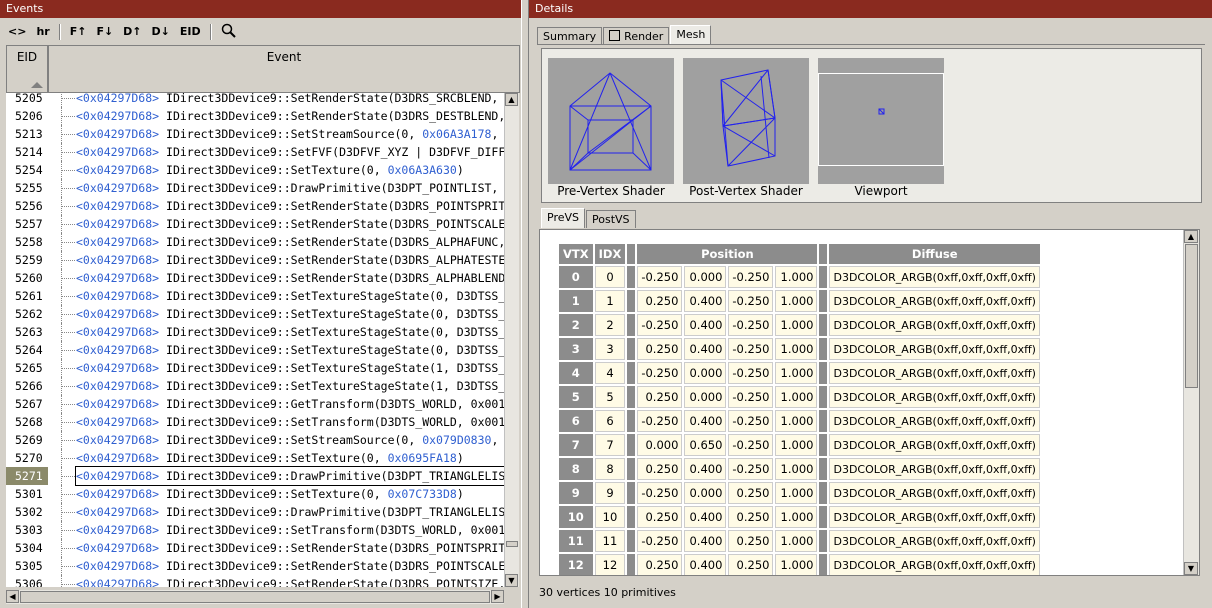 The height and width of the screenshot is (608, 1212). I want to click on search-icon, so click(229, 32).